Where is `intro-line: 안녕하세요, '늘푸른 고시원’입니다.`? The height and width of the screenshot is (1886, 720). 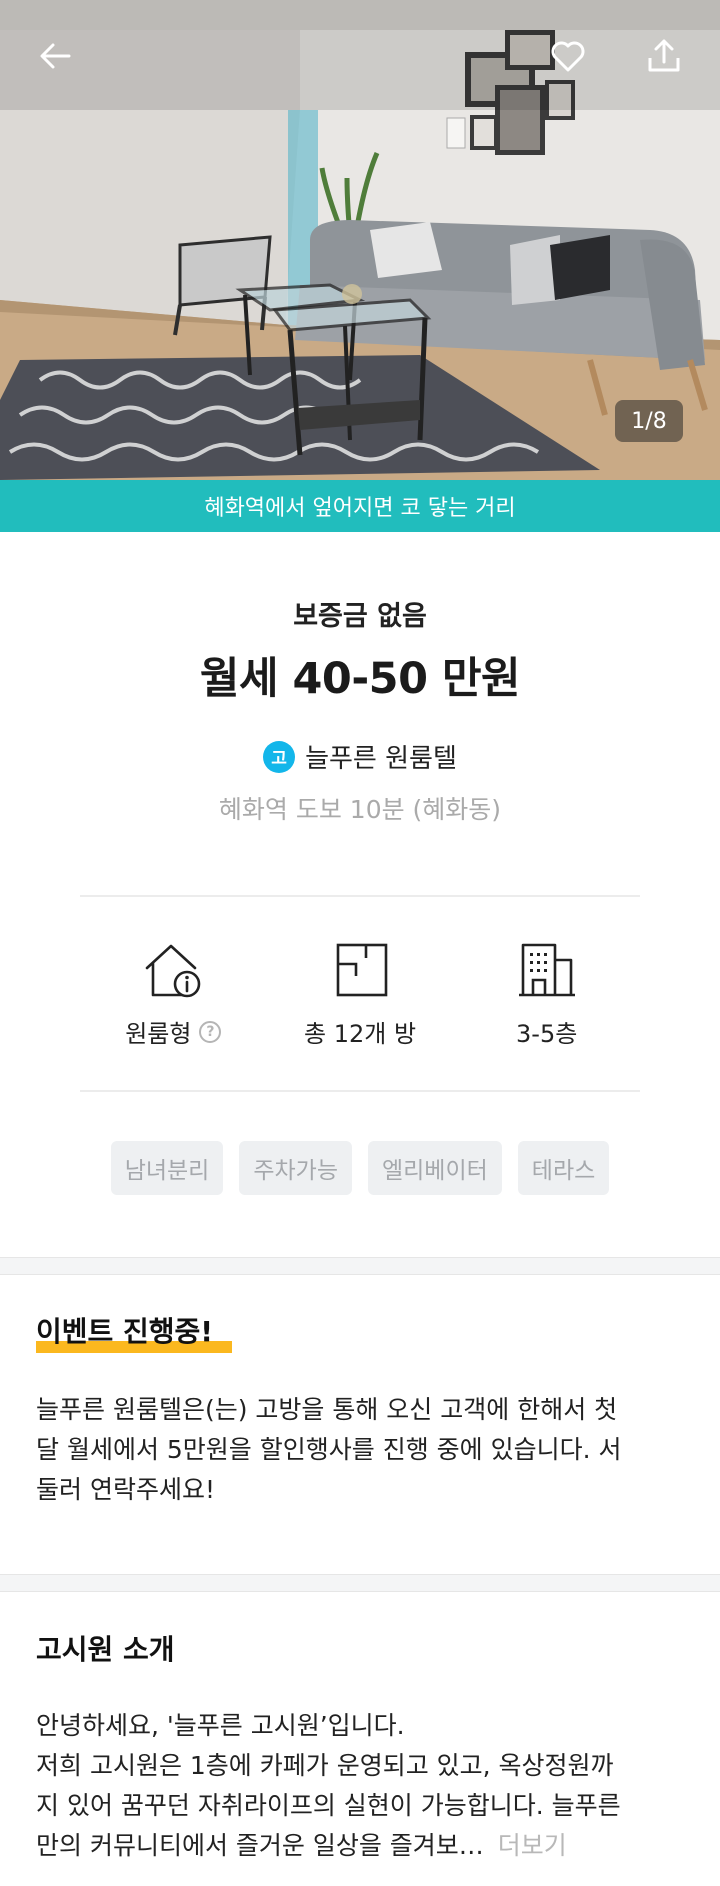
intro-line: 안녕하세요, '늘푸른 고시원’입니다. is located at coordinates (220, 1725).